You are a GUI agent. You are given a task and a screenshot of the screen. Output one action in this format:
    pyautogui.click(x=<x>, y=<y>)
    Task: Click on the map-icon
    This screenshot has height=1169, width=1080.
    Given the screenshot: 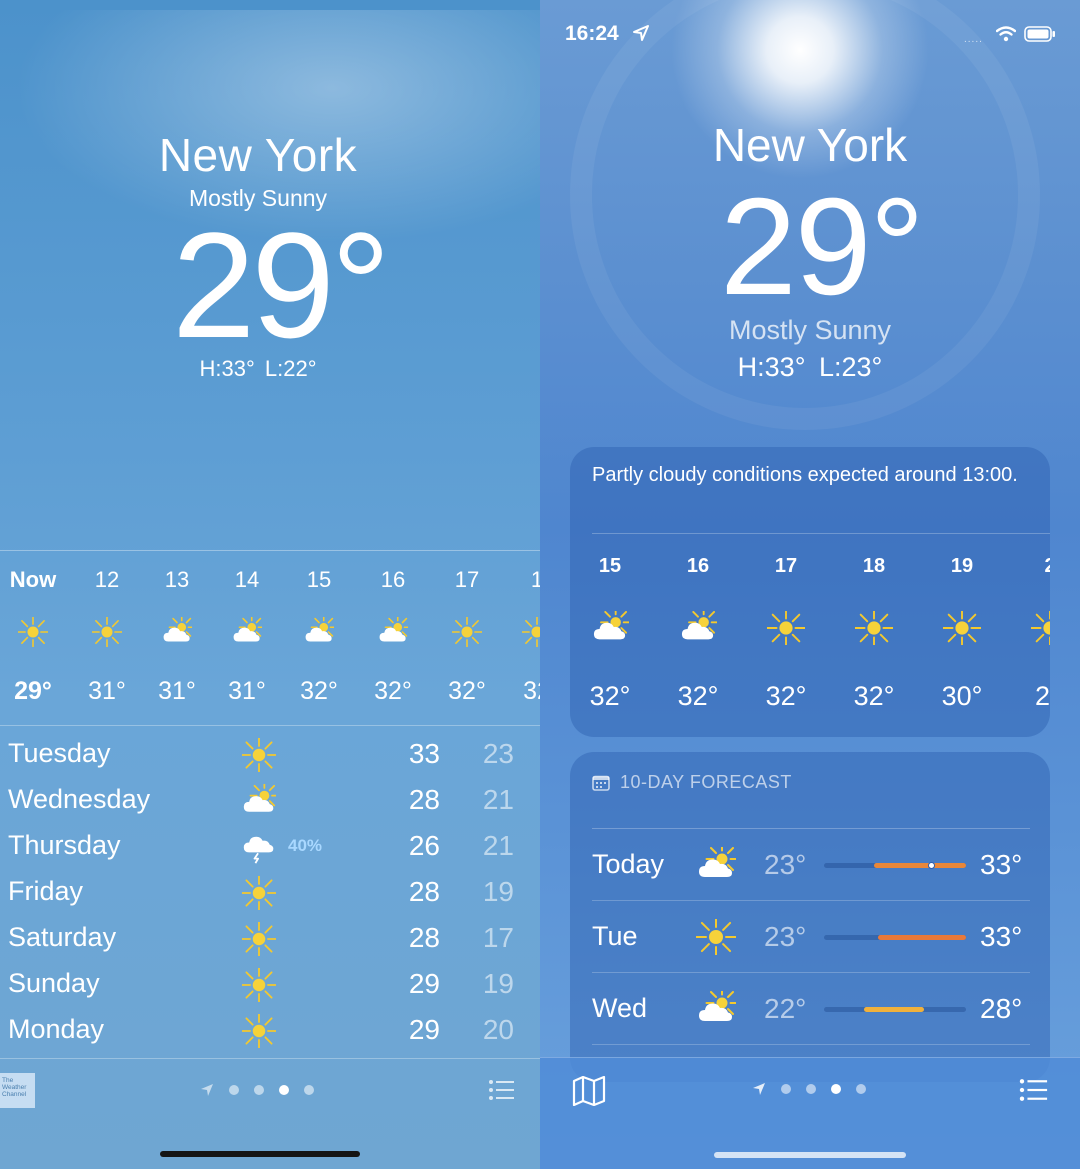 What is the action you would take?
    pyautogui.click(x=589, y=1091)
    